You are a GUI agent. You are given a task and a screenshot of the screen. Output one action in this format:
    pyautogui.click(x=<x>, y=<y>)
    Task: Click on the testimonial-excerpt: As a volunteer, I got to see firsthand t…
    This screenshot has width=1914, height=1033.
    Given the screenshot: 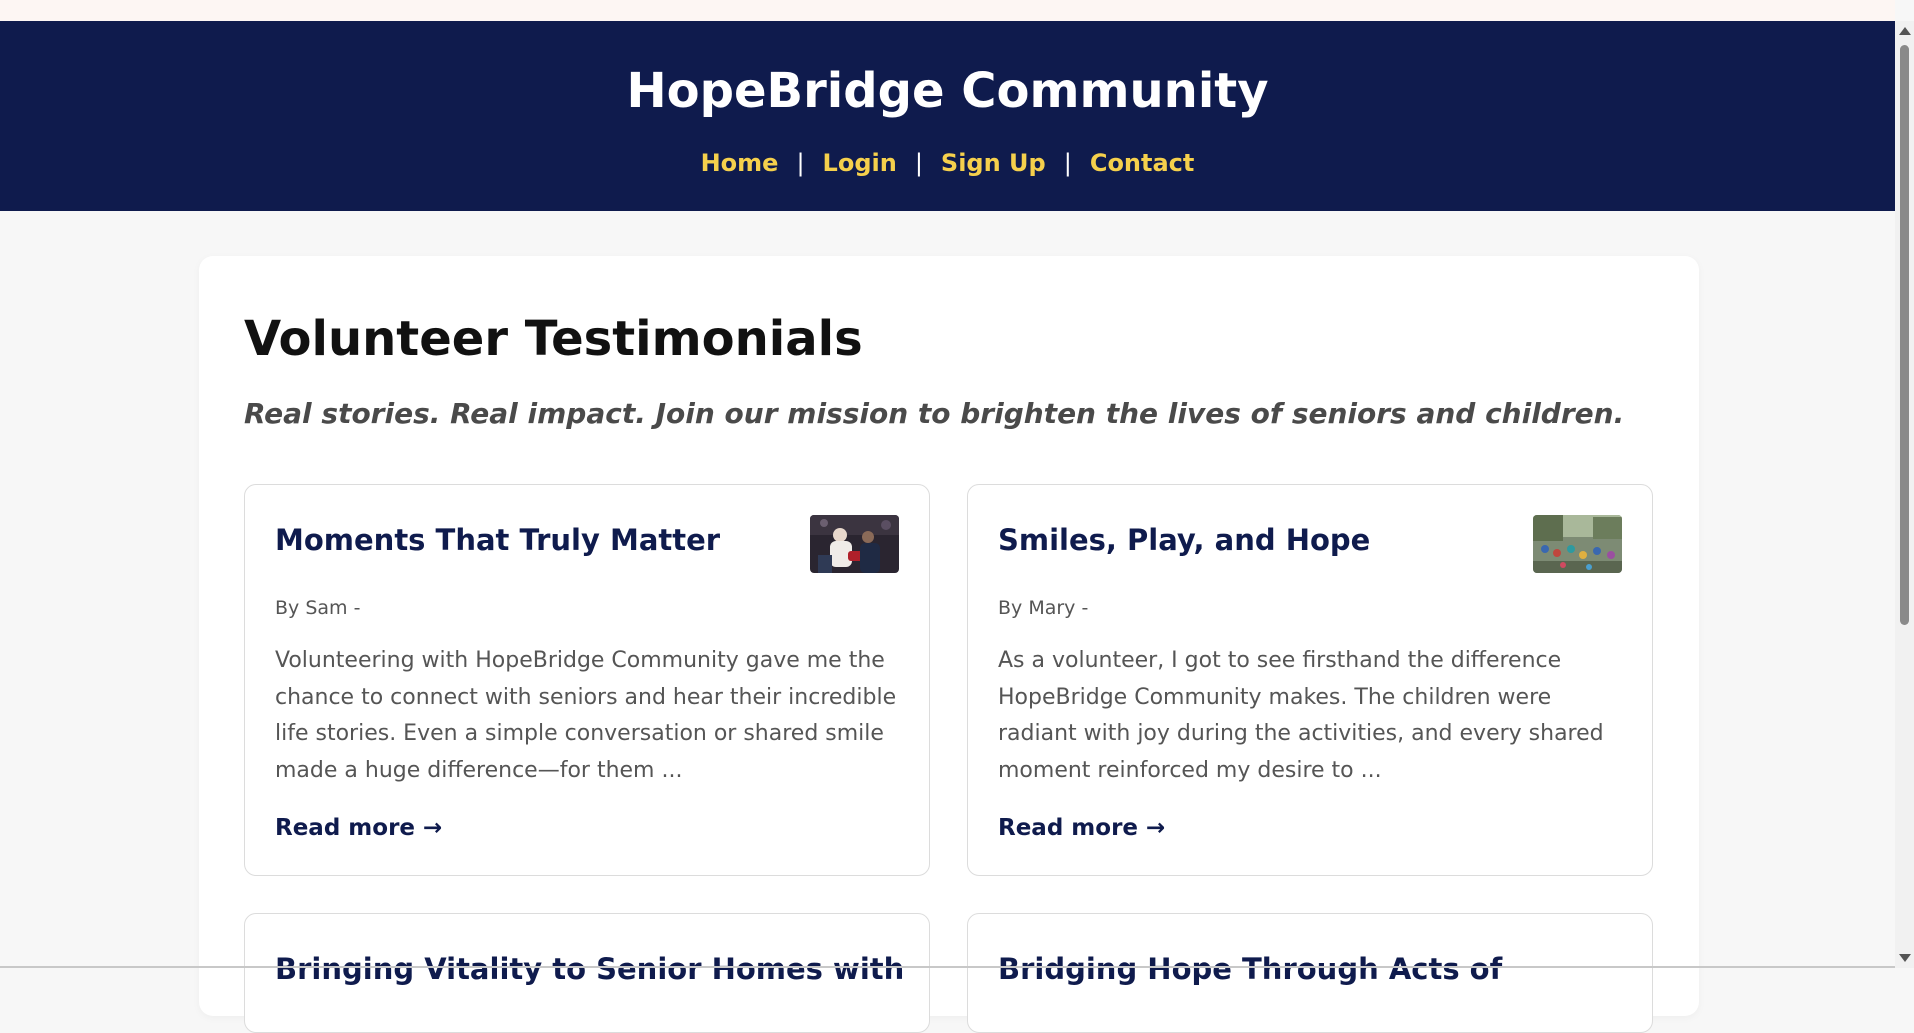 What is the action you would take?
    pyautogui.click(x=1301, y=715)
    